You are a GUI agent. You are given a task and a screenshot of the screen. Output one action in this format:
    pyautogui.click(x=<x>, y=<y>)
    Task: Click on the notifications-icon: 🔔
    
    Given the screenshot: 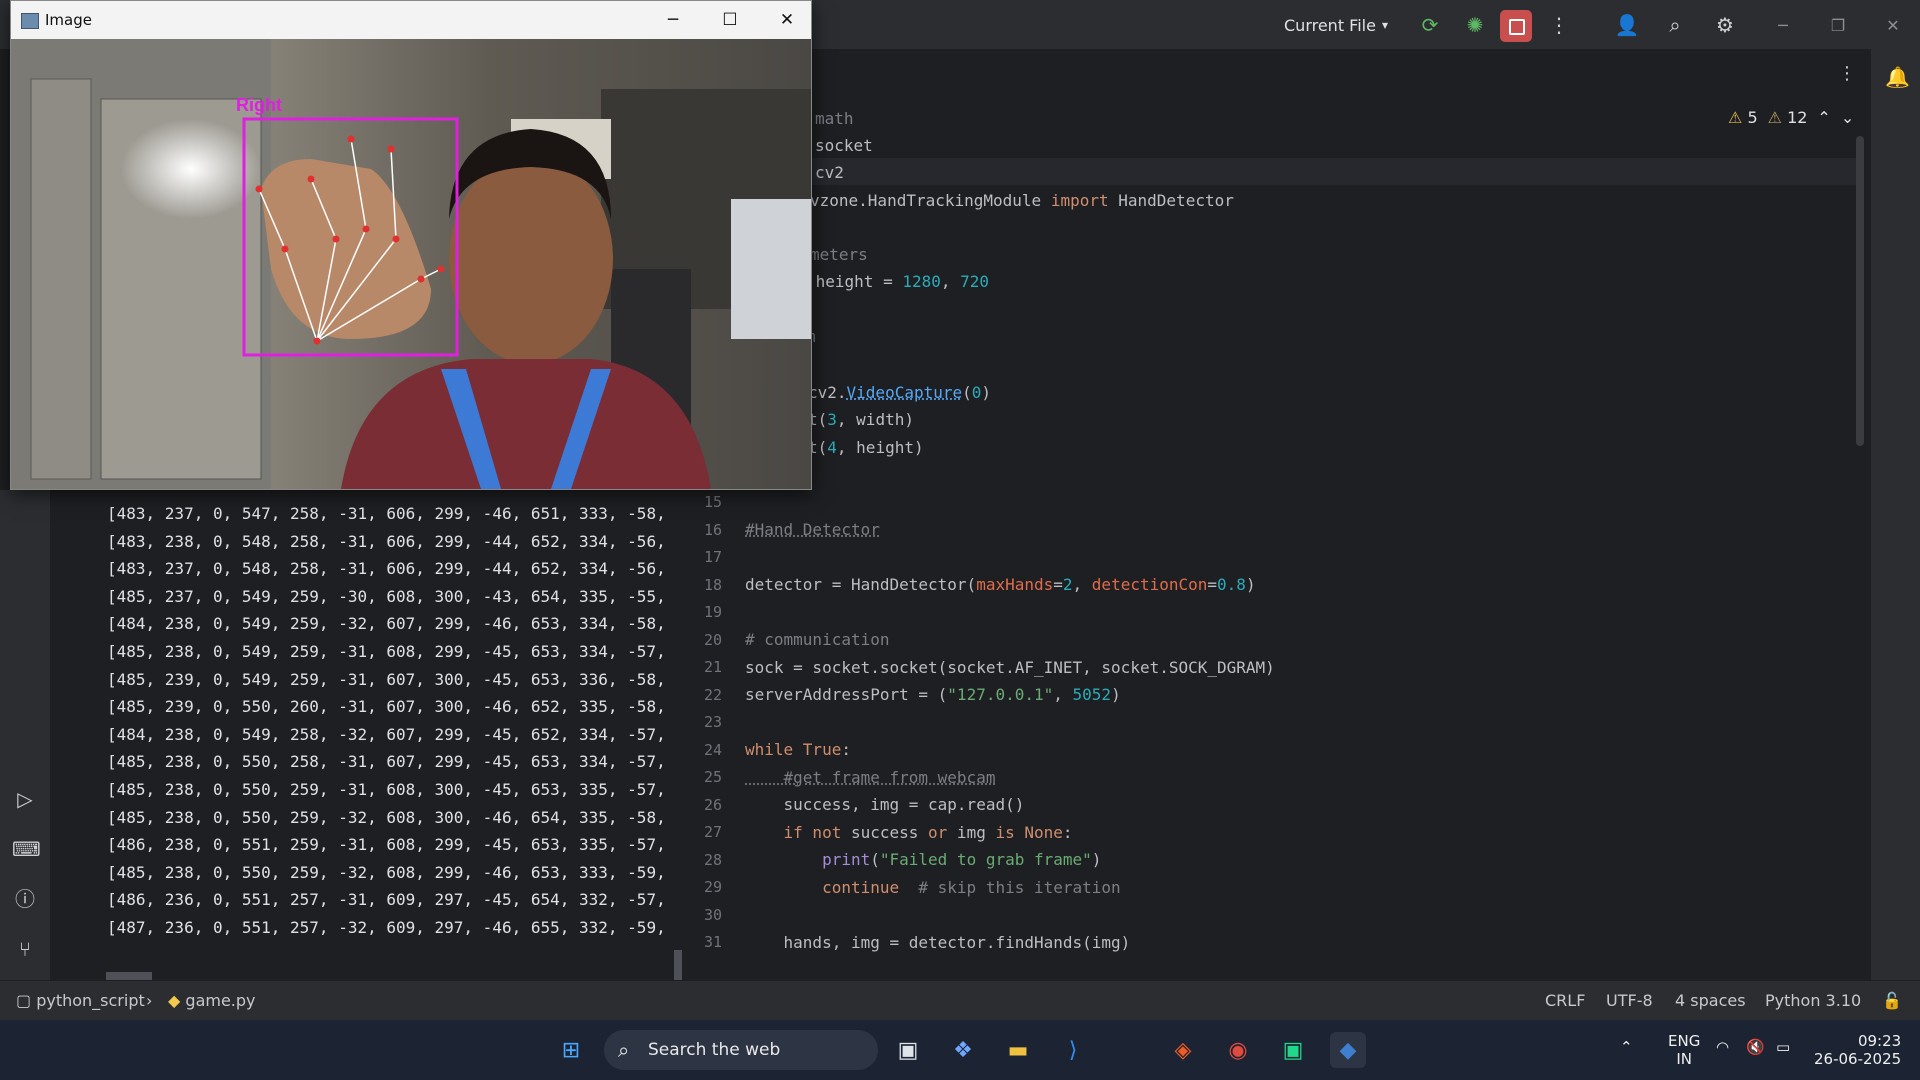 What is the action you would take?
    pyautogui.click(x=1897, y=77)
    